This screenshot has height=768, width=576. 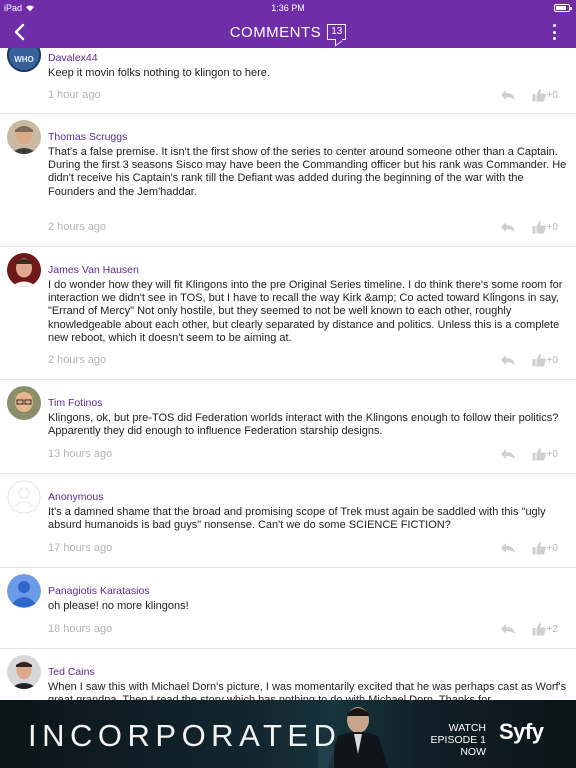 What do you see at coordinates (554, 32) in the screenshot?
I see `more-options-icon` at bounding box center [554, 32].